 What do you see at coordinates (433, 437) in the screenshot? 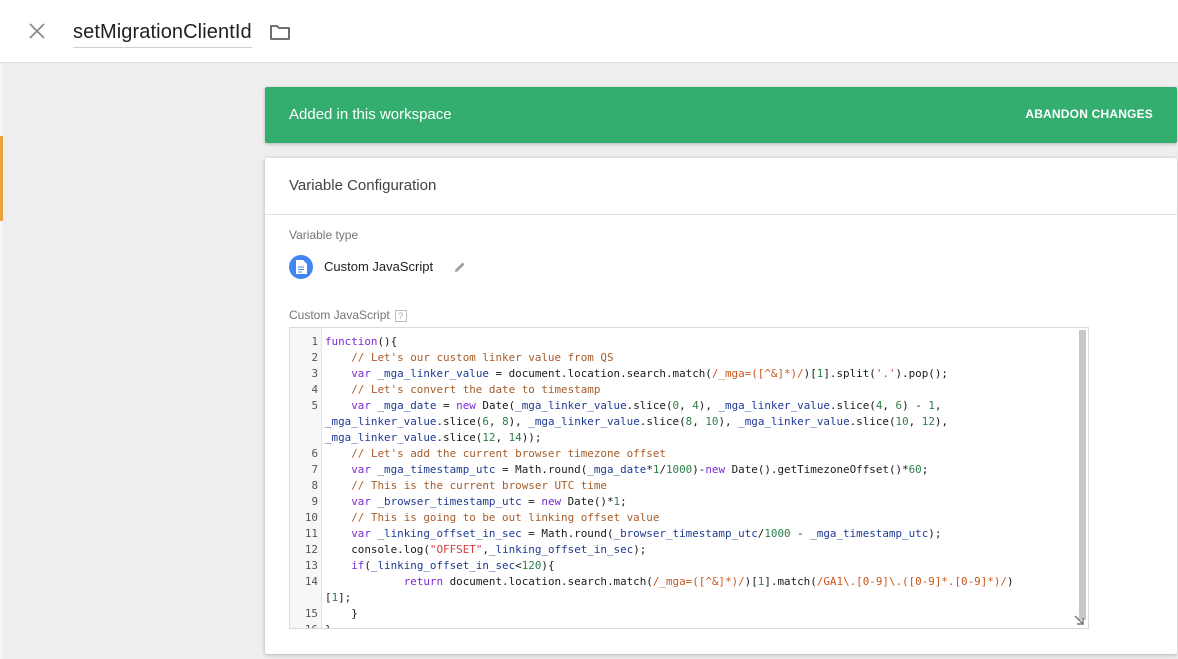
I see `code-line: _mga_linker_value.slice(12, 14));` at bounding box center [433, 437].